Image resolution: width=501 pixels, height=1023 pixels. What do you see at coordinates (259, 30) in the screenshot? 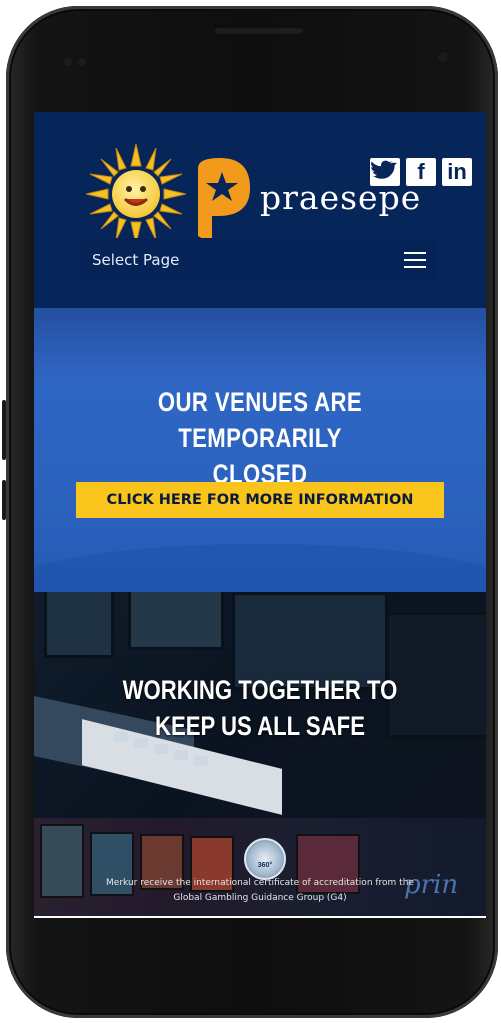
I see `earpiece-speaker` at bounding box center [259, 30].